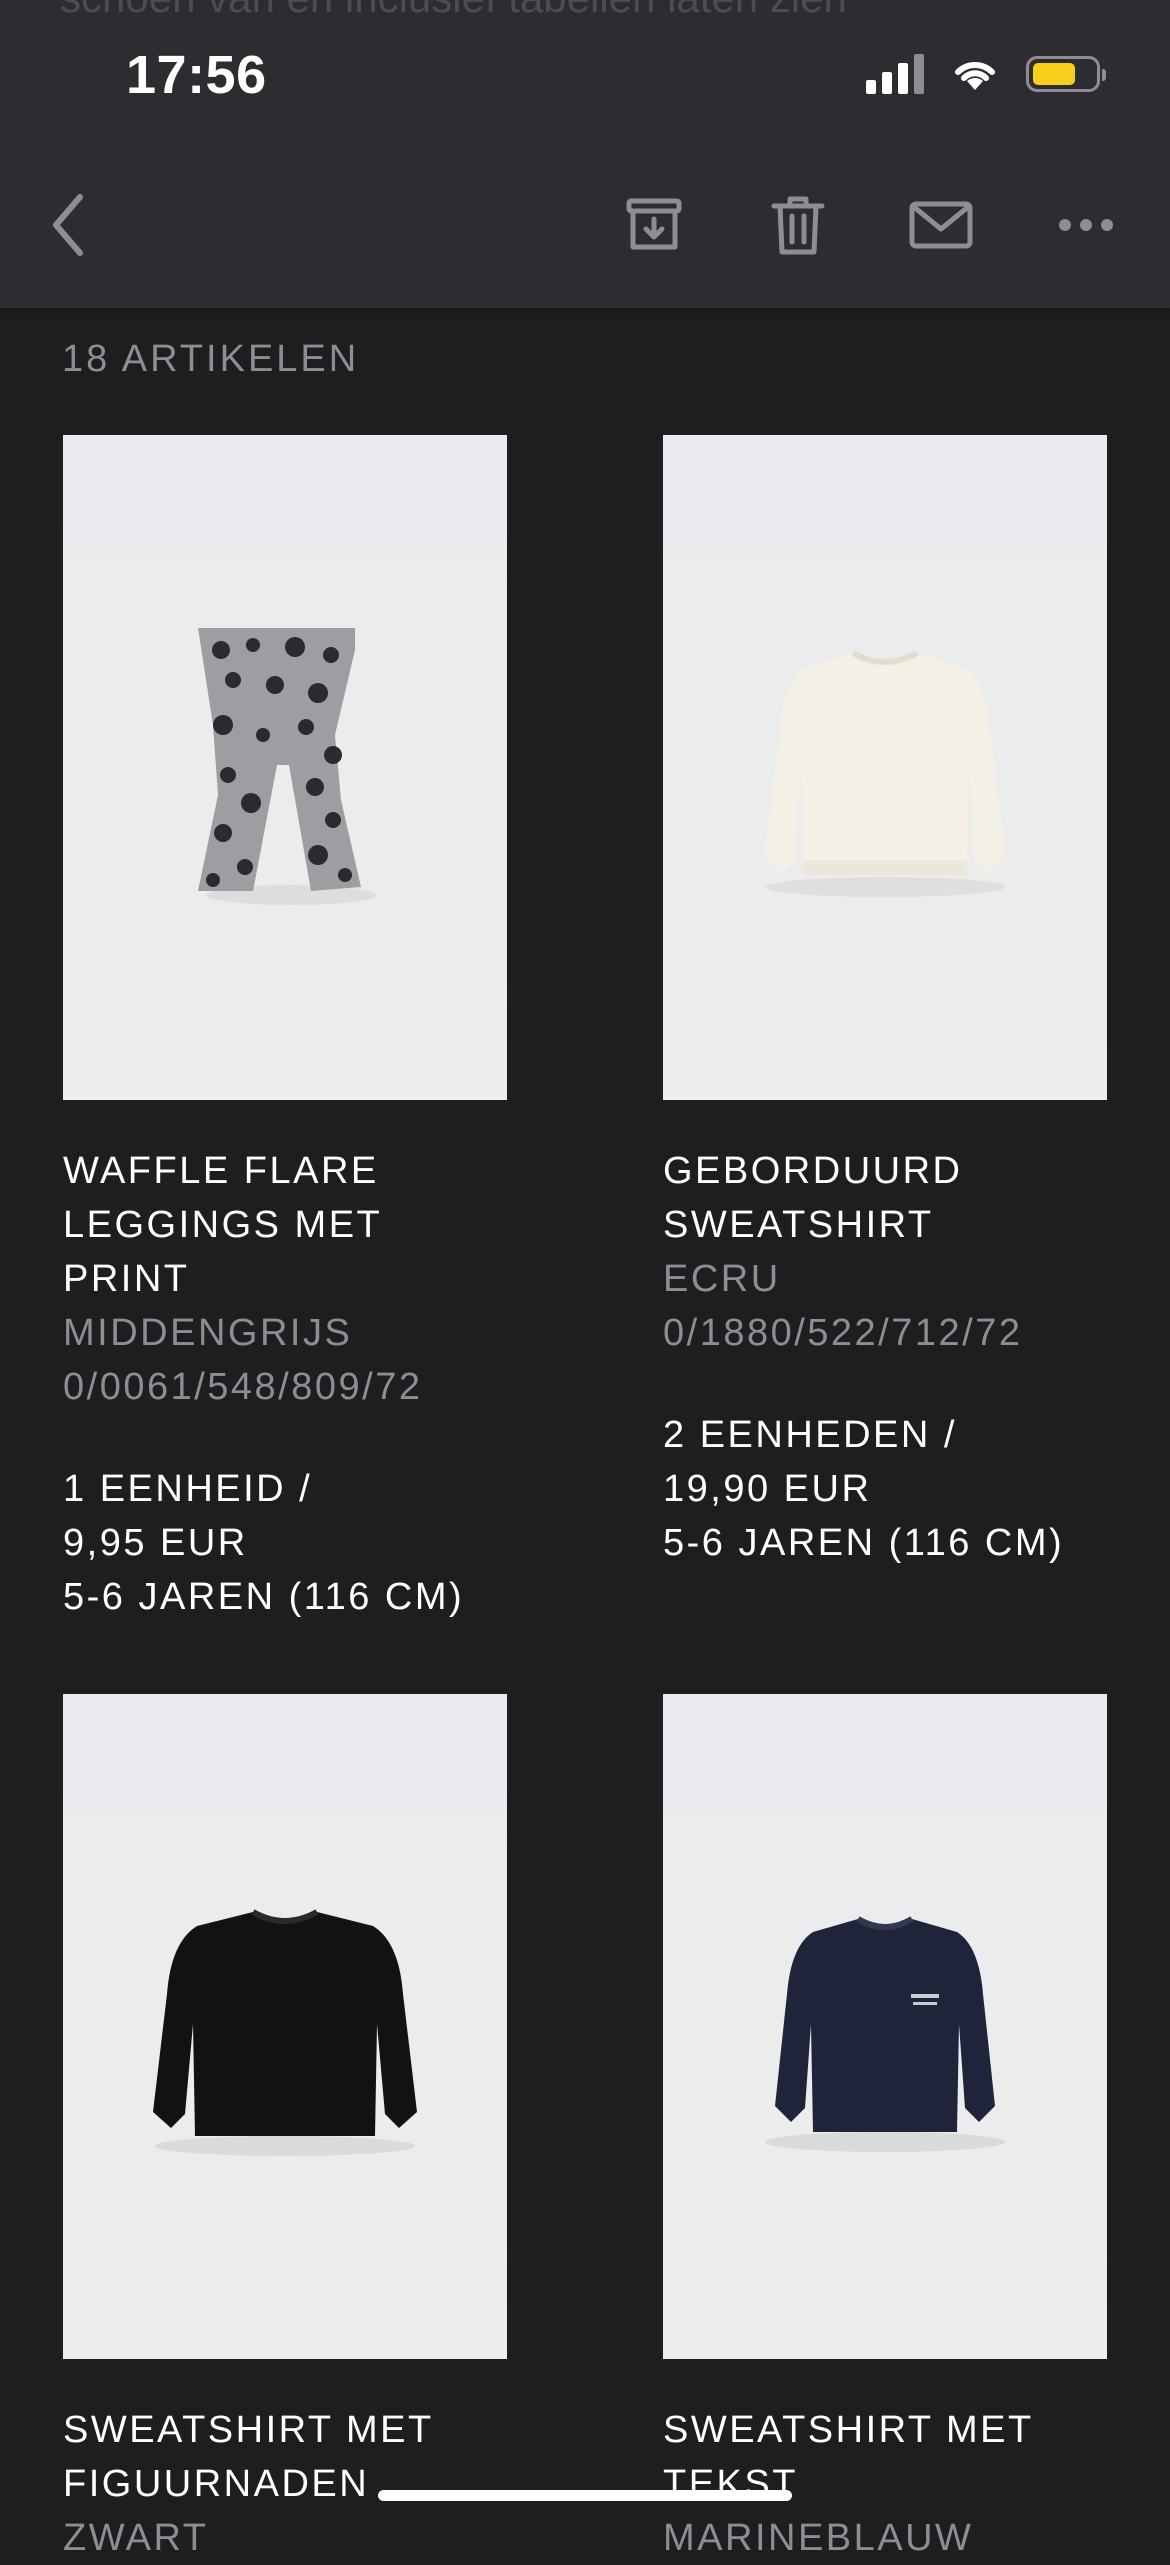 The height and width of the screenshot is (2565, 1170). I want to click on product-name-line: PRINT, so click(126, 1279).